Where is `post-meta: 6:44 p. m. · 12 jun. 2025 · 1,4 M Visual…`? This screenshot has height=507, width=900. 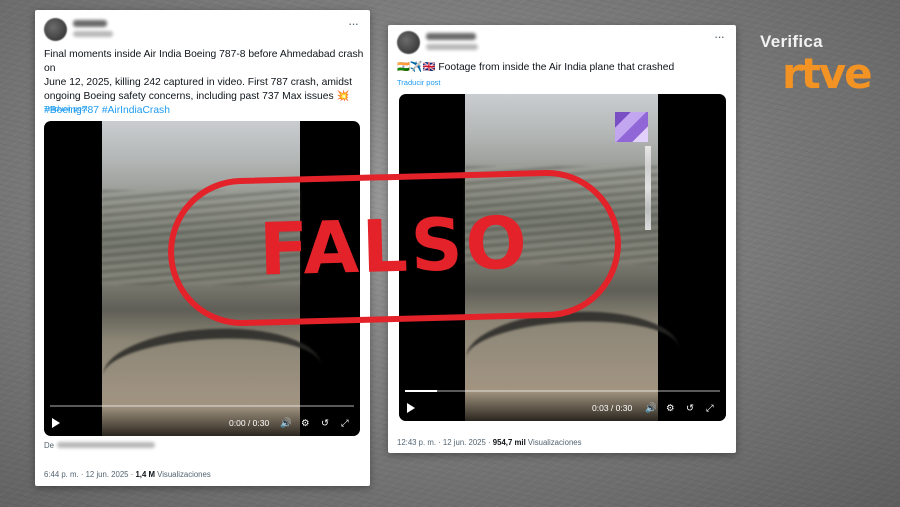 post-meta: 6:44 p. m. · 12 jun. 2025 · 1,4 M Visual… is located at coordinates (127, 474).